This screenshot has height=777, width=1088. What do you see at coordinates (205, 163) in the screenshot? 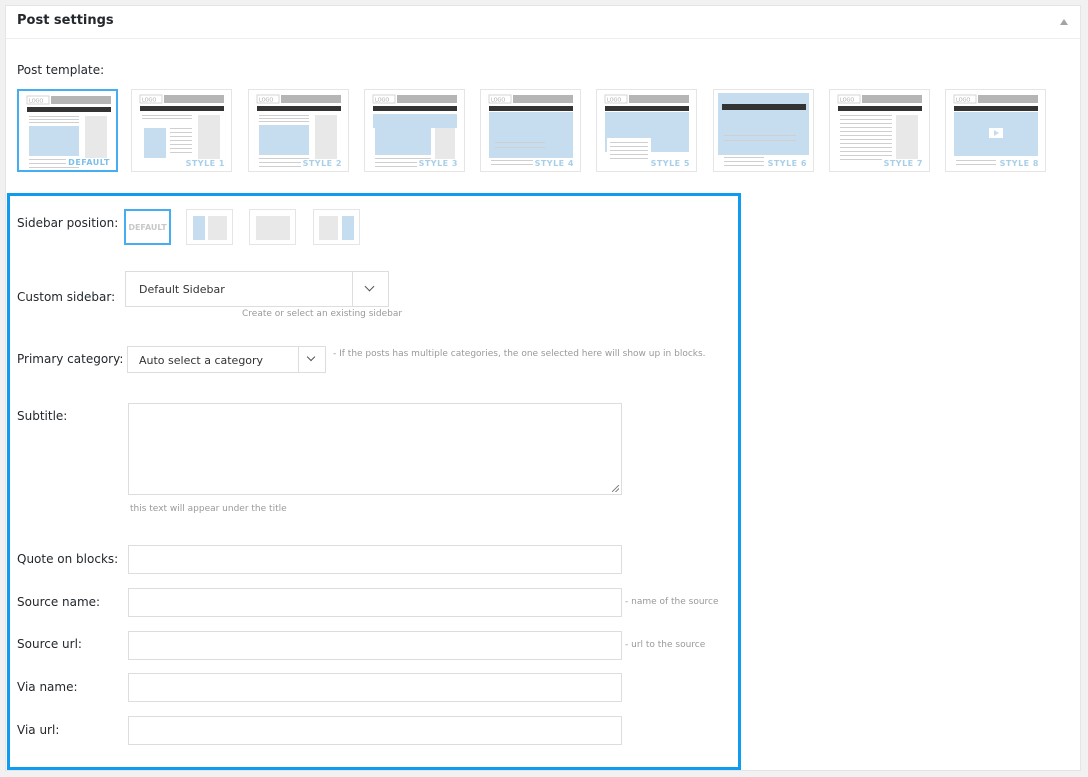
I see `template-style-label: STYLE 1` at bounding box center [205, 163].